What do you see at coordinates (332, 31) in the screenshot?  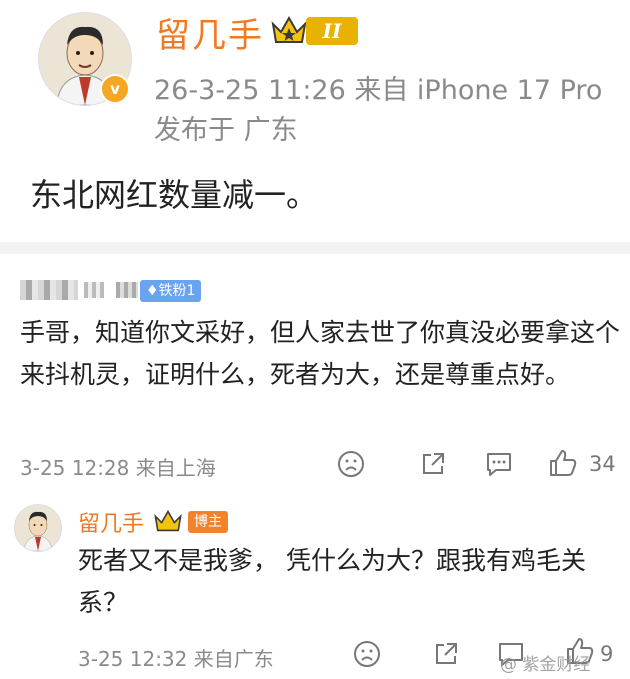 I see `level-badge: II` at bounding box center [332, 31].